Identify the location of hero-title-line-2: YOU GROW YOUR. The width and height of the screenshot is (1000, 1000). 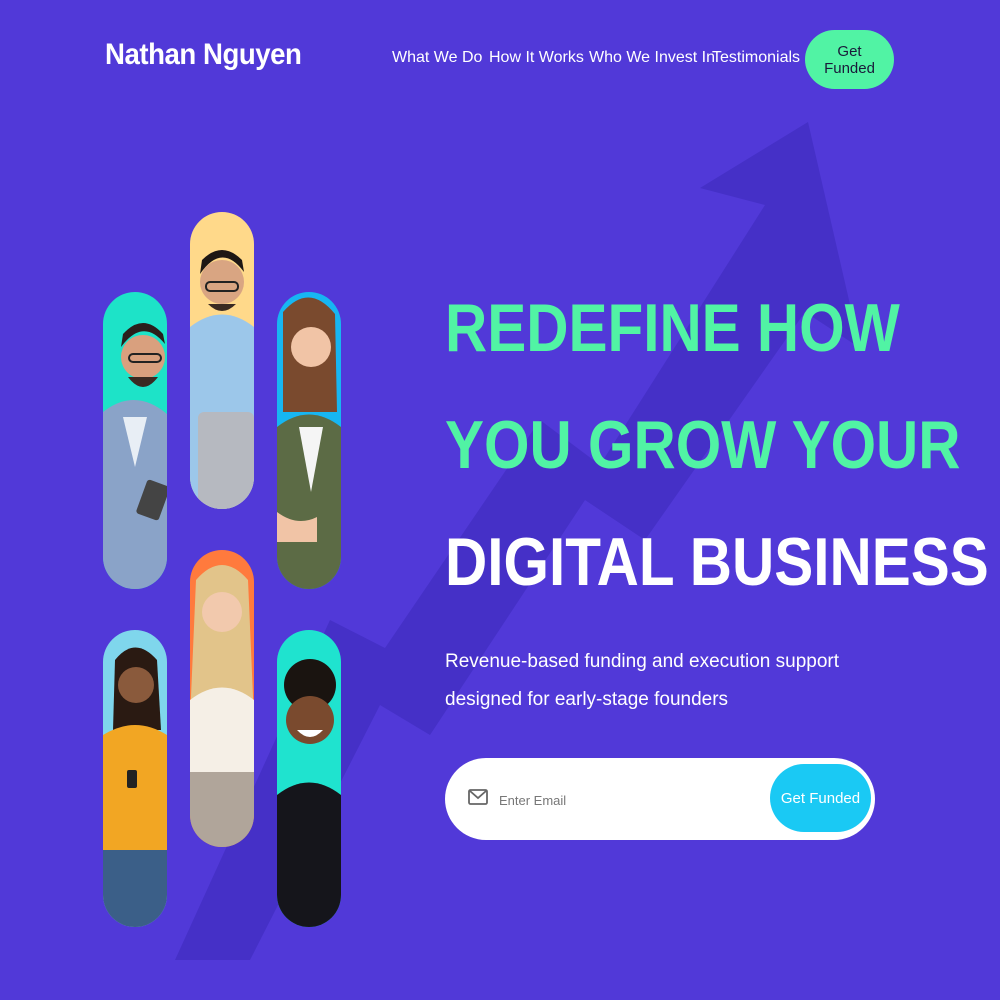
(703, 445).